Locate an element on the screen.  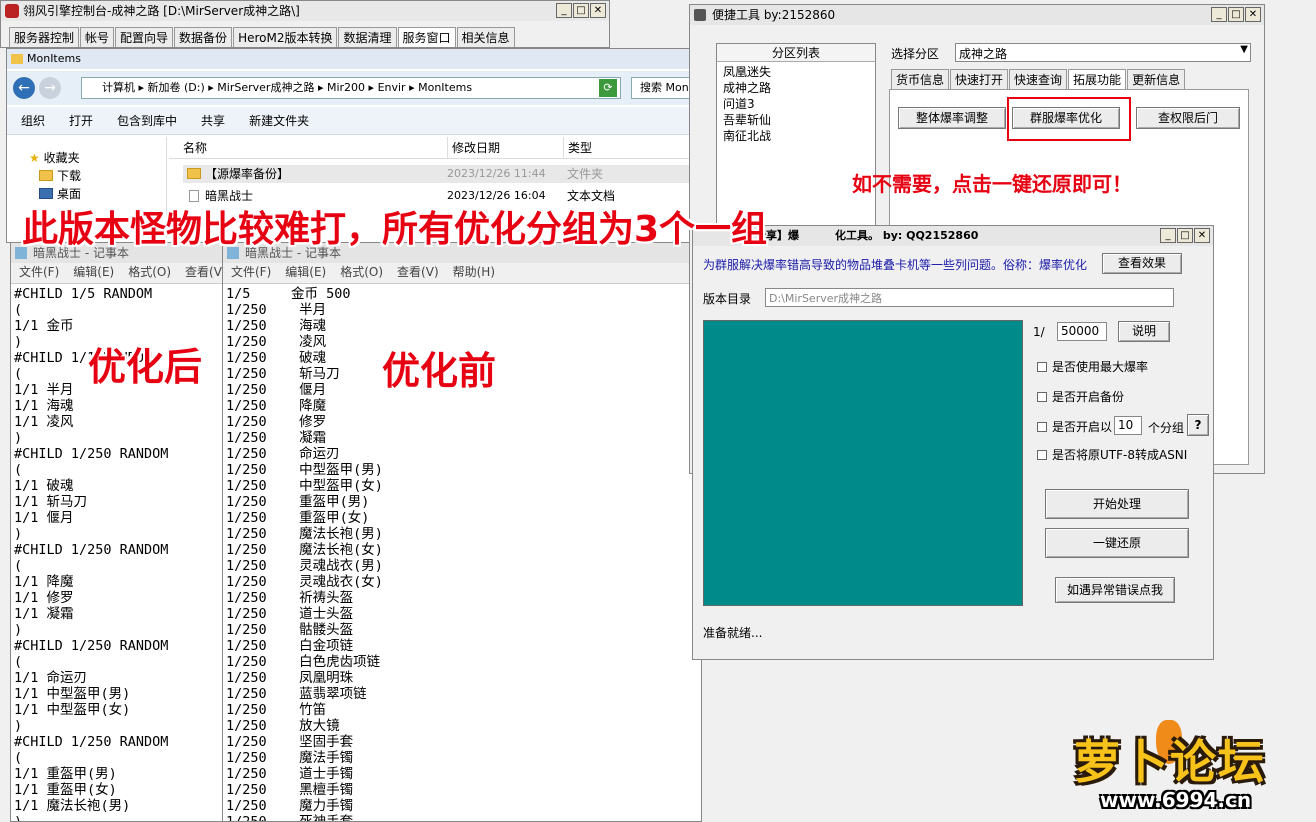
check-backdoor-button: 查权限后门 is located at coordinates (1188, 118).